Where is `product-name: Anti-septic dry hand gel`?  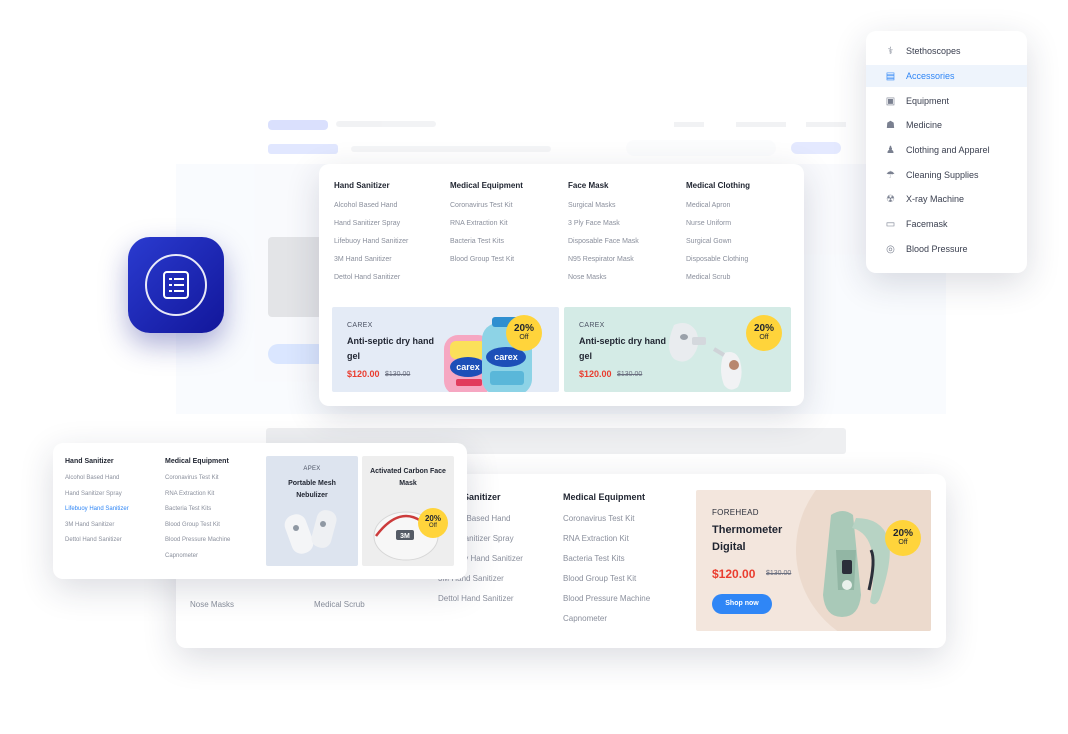 product-name: Anti-septic dry hand gel is located at coordinates (623, 348).